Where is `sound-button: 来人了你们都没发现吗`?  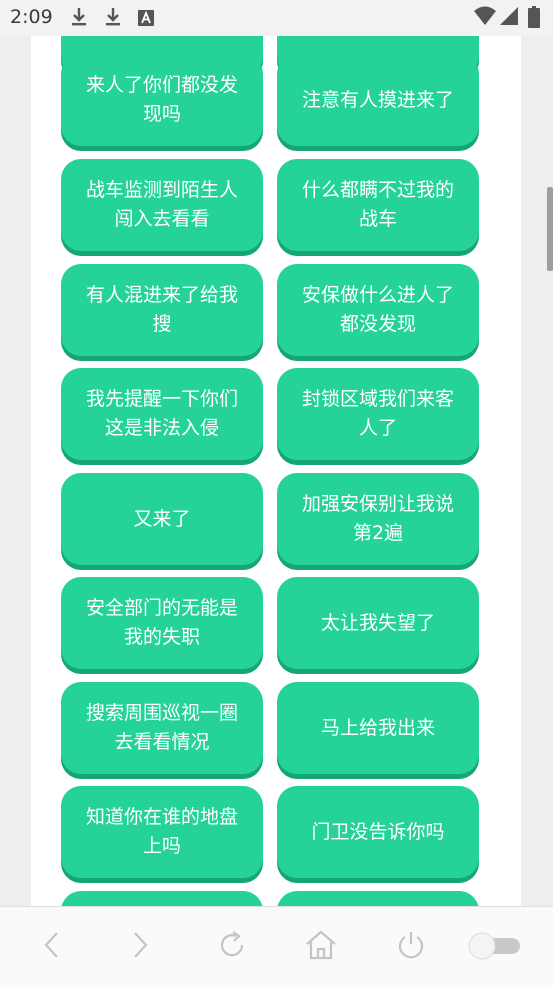
sound-button: 来人了你们都没发现吗 is located at coordinates (162, 100).